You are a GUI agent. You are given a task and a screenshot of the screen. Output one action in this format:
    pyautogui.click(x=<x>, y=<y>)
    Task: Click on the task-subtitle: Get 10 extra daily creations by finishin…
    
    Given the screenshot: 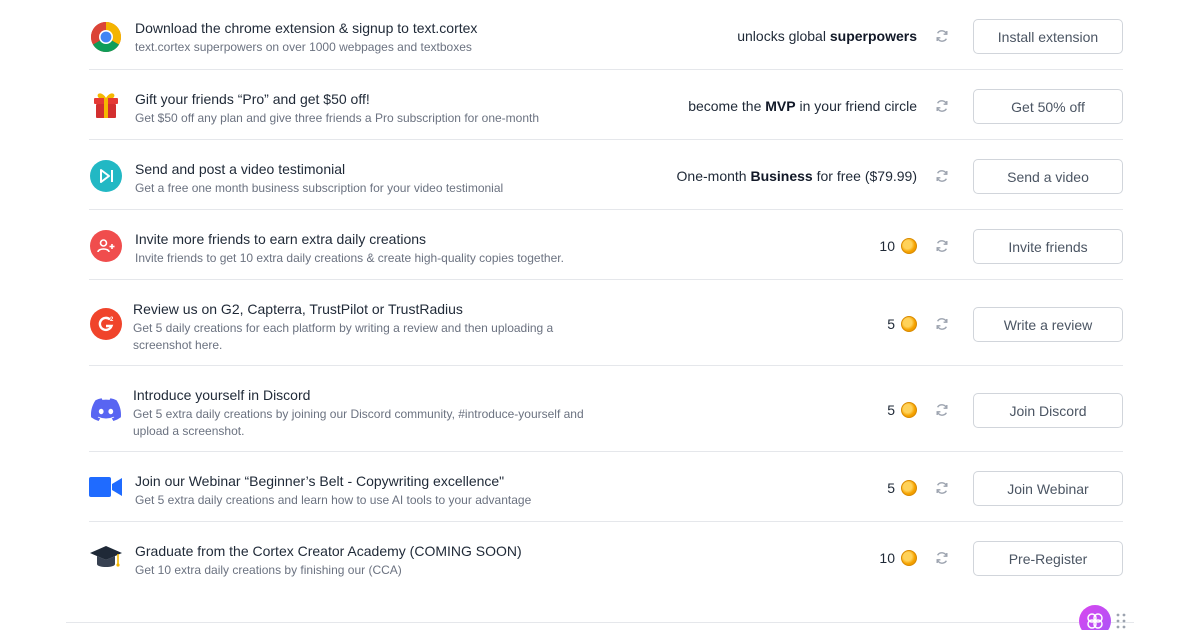 What is the action you would take?
    pyautogui.click(x=268, y=570)
    